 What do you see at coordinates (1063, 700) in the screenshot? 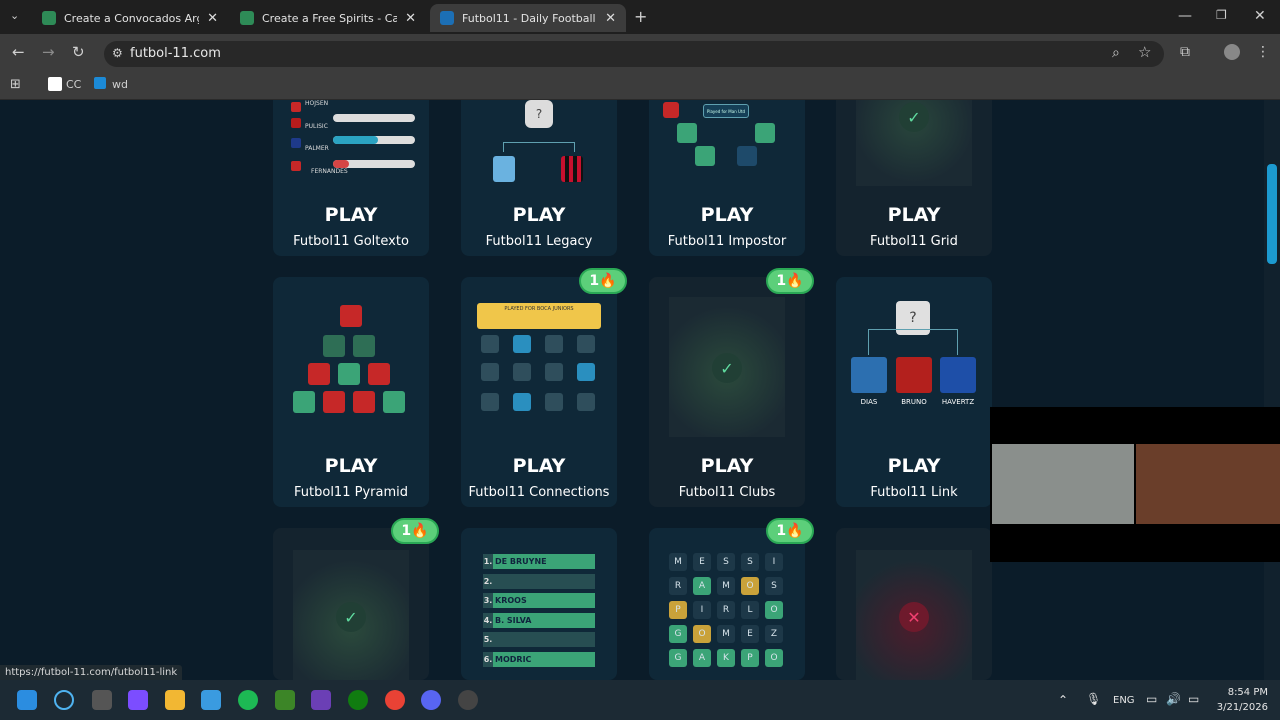
I see `tray-overflow-icon: ⌃` at bounding box center [1063, 700].